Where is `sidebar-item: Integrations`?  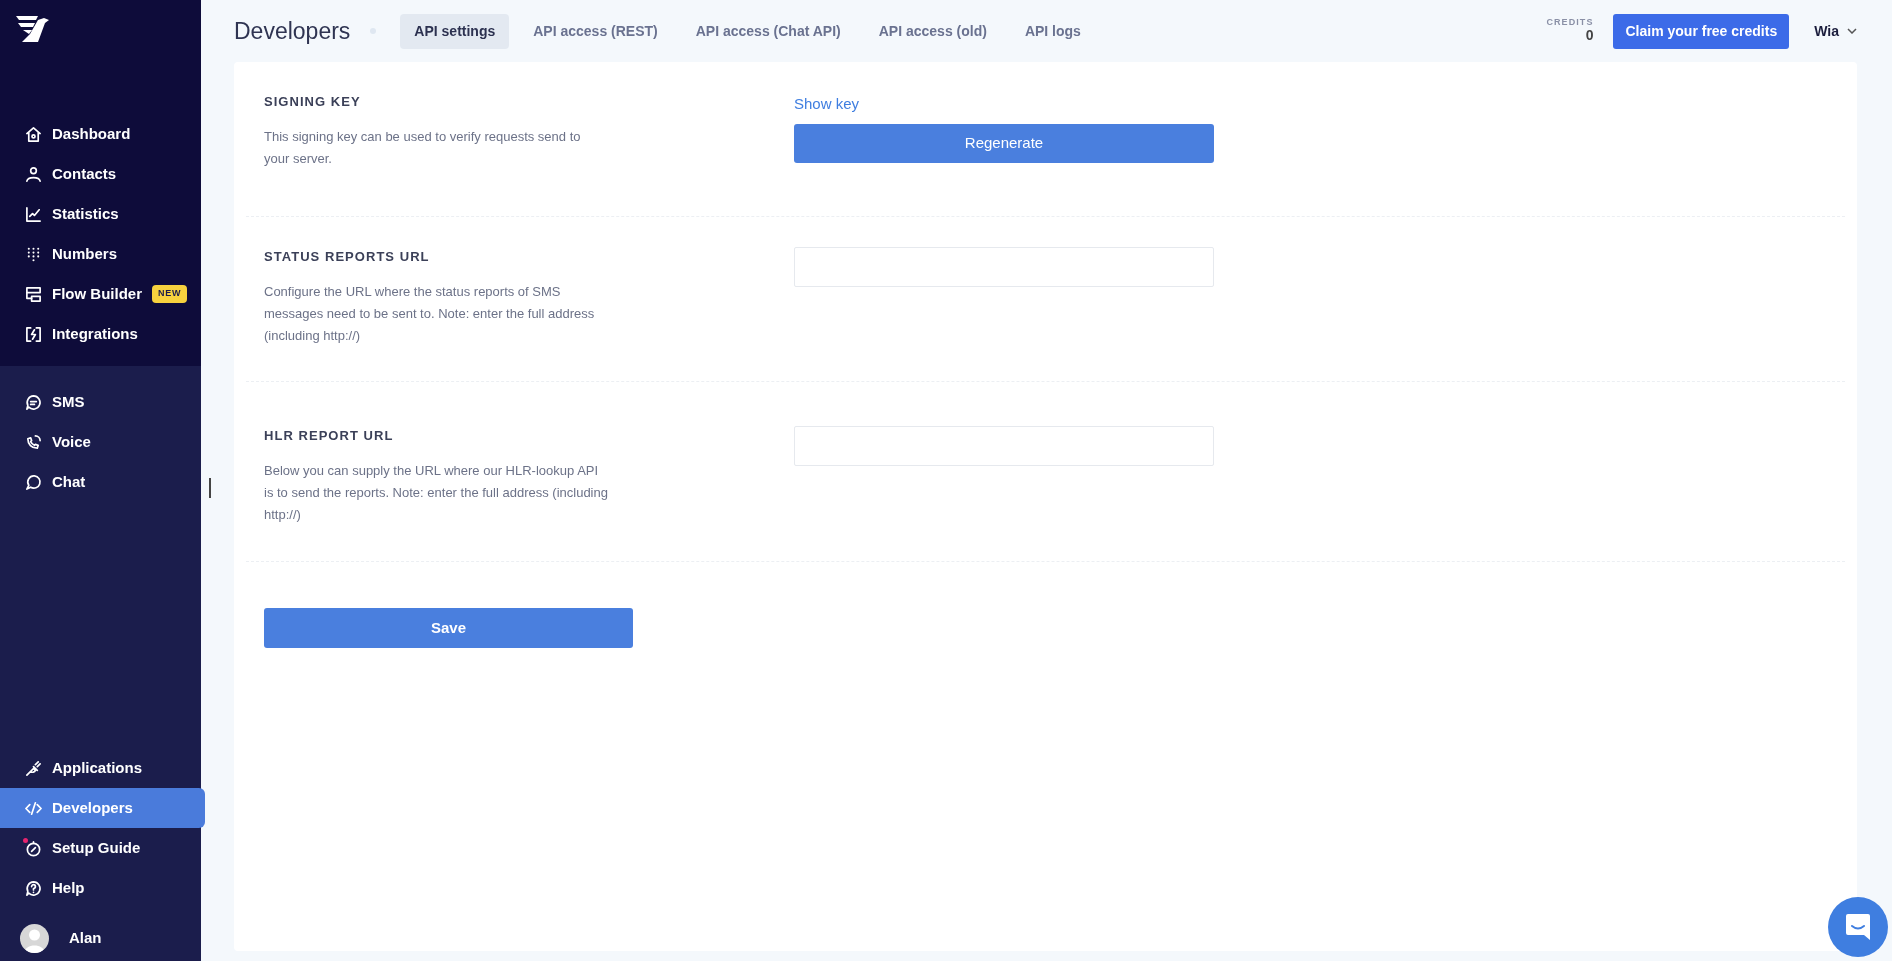
sidebar-item: Integrations is located at coordinates (102, 334).